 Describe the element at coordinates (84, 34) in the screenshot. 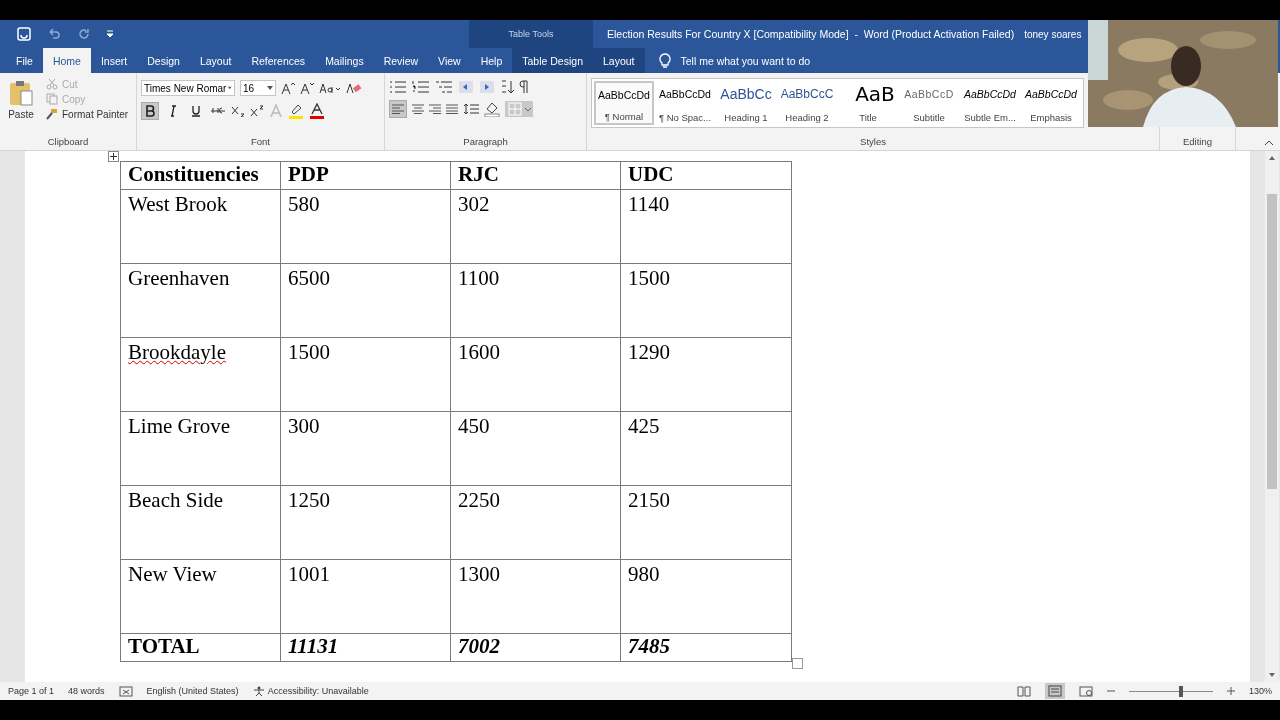

I see `redo-icon` at that location.